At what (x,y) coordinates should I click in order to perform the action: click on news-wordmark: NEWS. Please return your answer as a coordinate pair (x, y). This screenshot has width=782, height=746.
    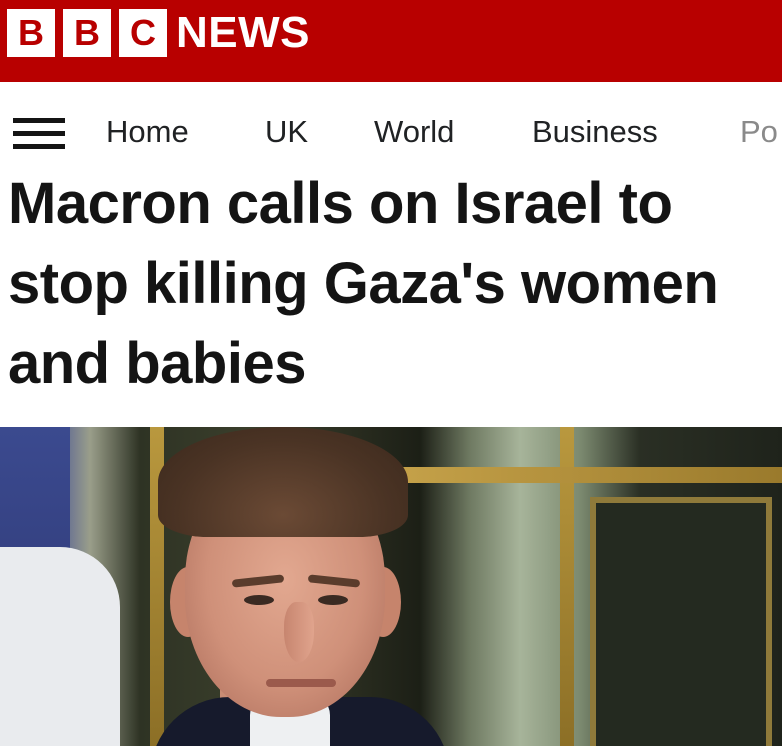
    Looking at the image, I should click on (243, 33).